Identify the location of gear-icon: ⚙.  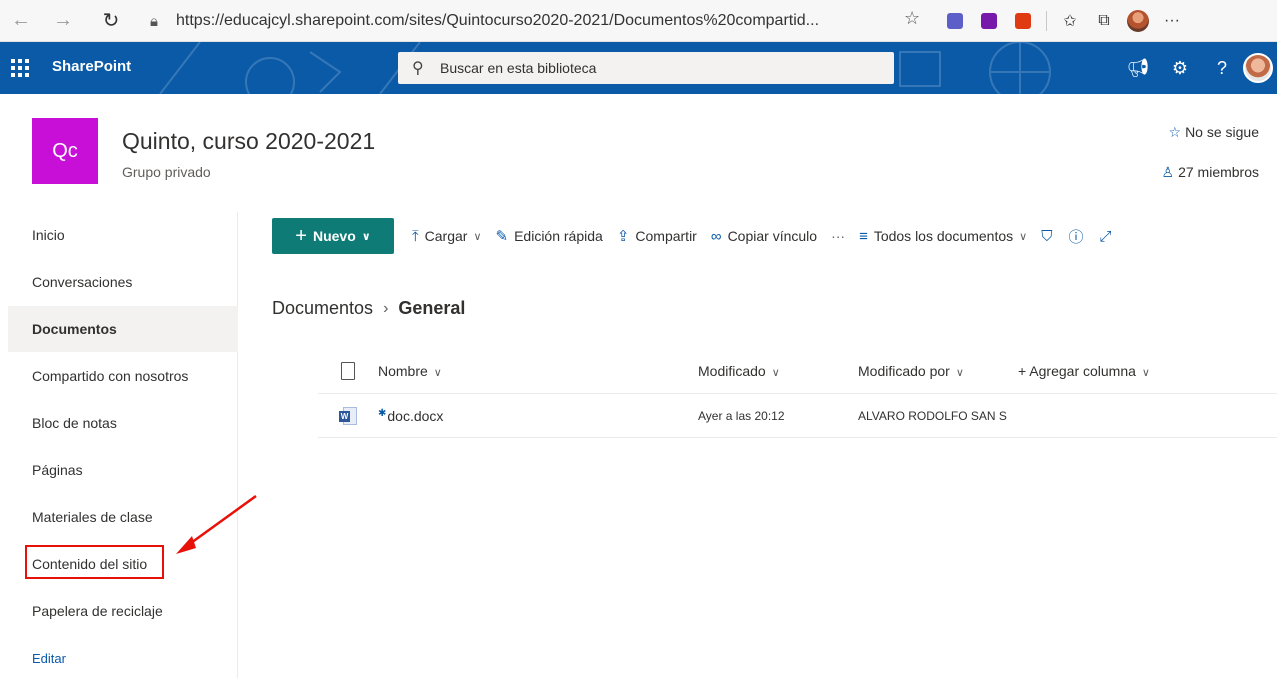
(1180, 68).